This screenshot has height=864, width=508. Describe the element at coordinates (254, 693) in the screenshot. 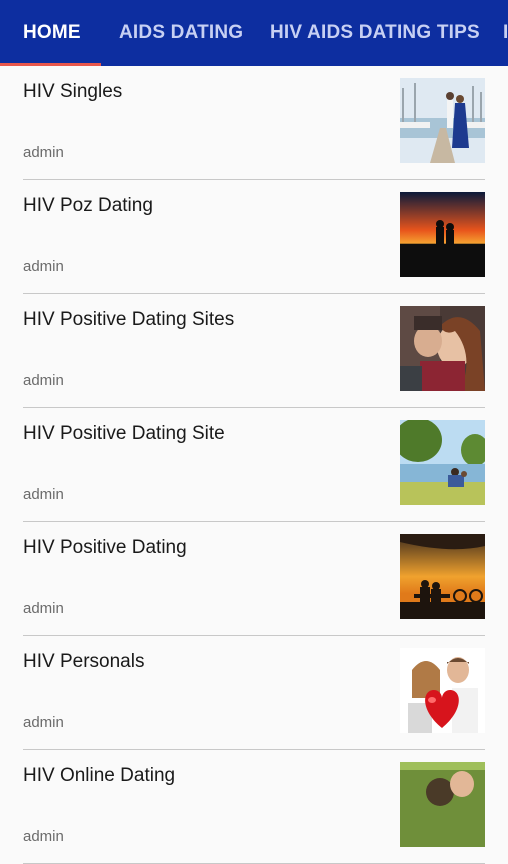

I see `post-item: HIV Personals admin` at that location.